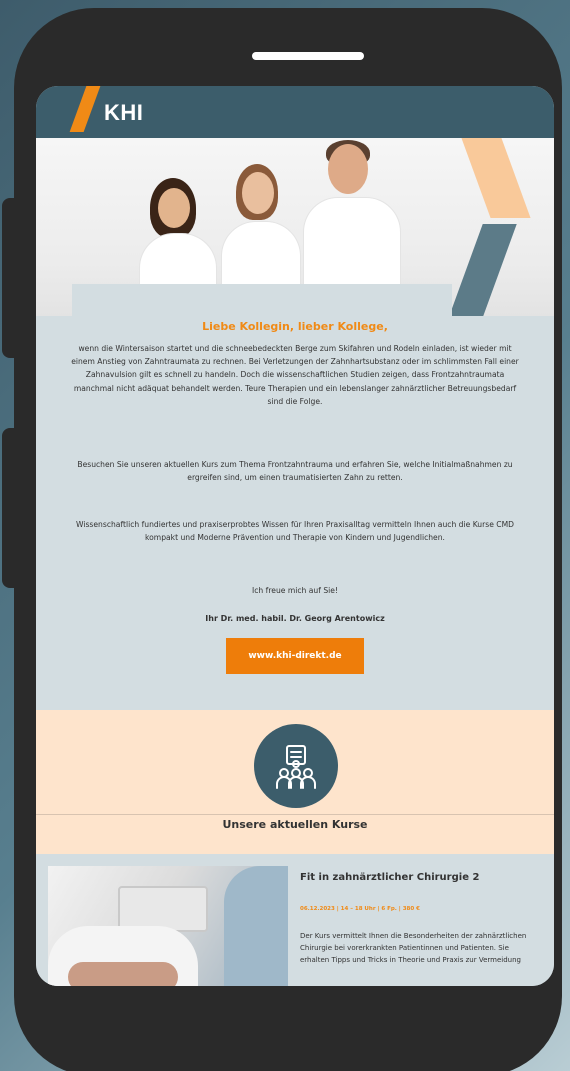 The image size is (570, 1071). Describe the element at coordinates (483, 270) in the screenshot. I see `decor-stripe-slate` at that location.